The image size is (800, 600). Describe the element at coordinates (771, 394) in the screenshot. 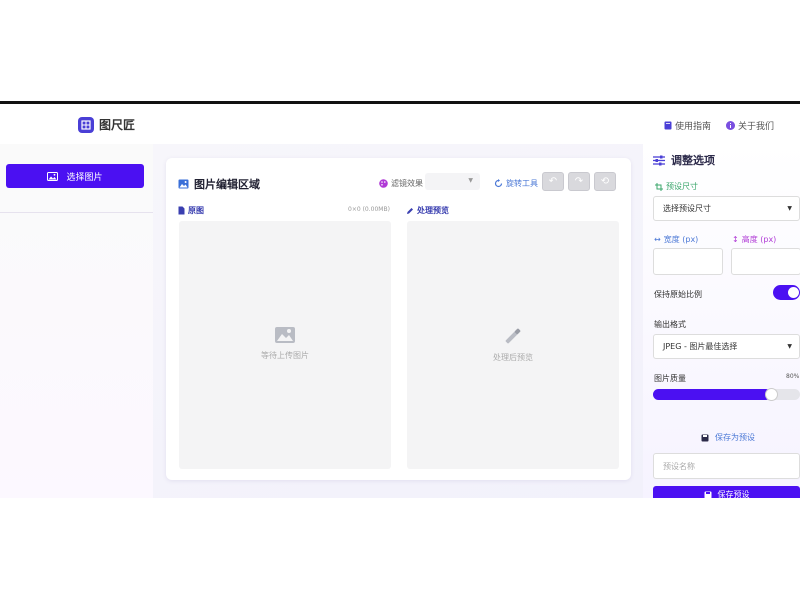

I see `quality-slider-thumb` at that location.